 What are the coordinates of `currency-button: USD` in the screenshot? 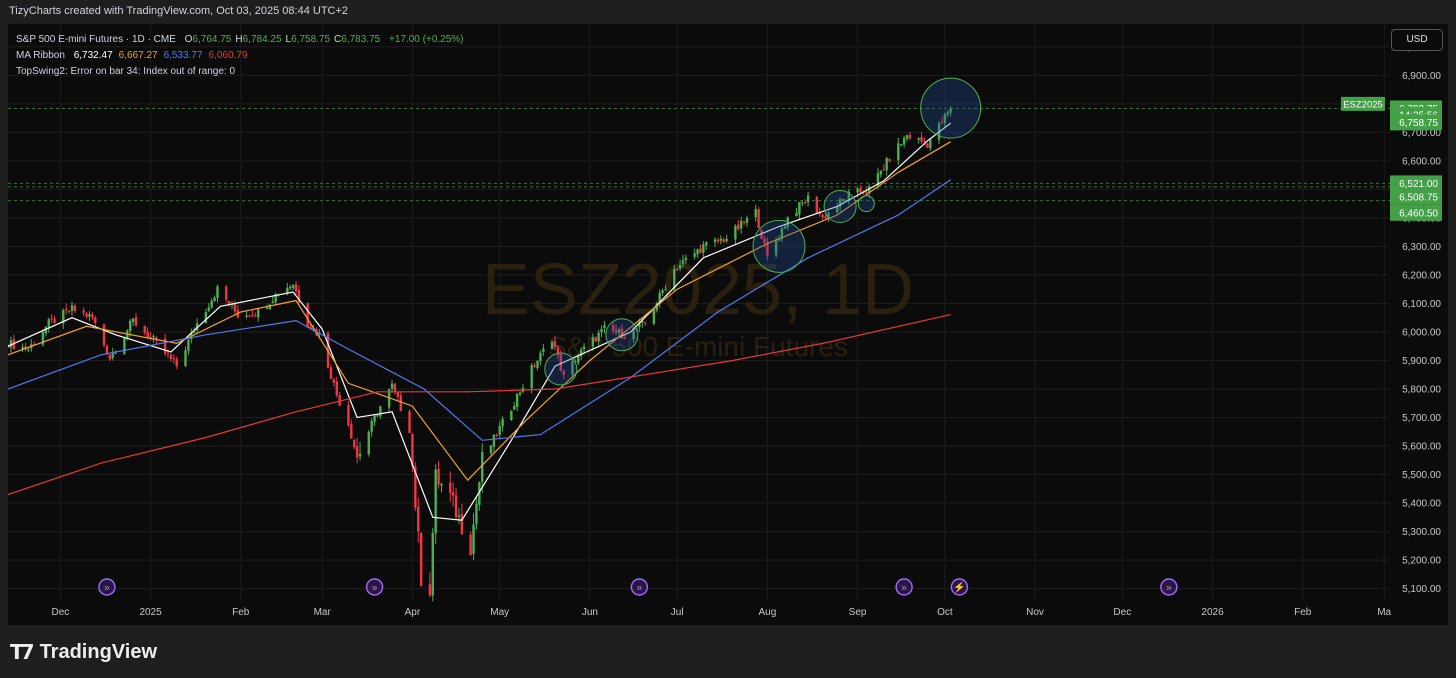 It's located at (1417, 40).